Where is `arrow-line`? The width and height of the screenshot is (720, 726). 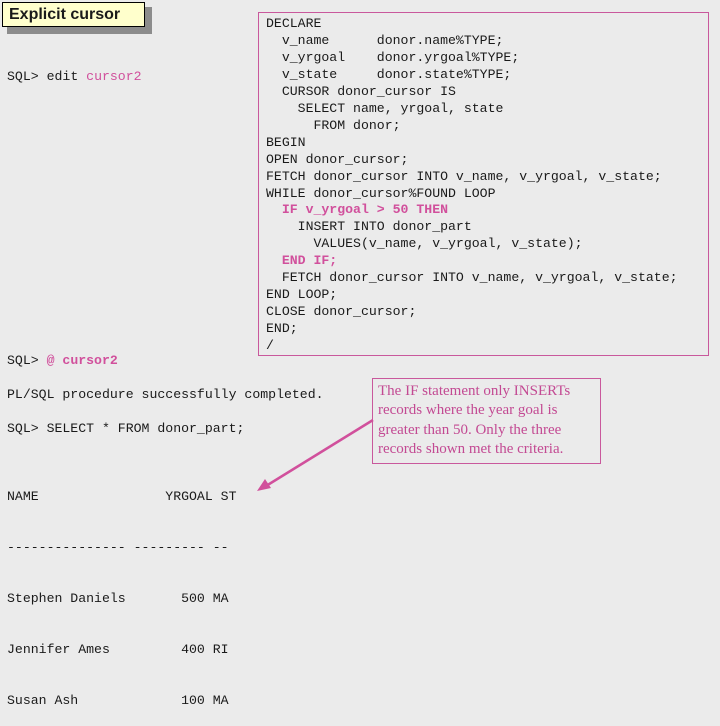 arrow-line is located at coordinates (319, 453).